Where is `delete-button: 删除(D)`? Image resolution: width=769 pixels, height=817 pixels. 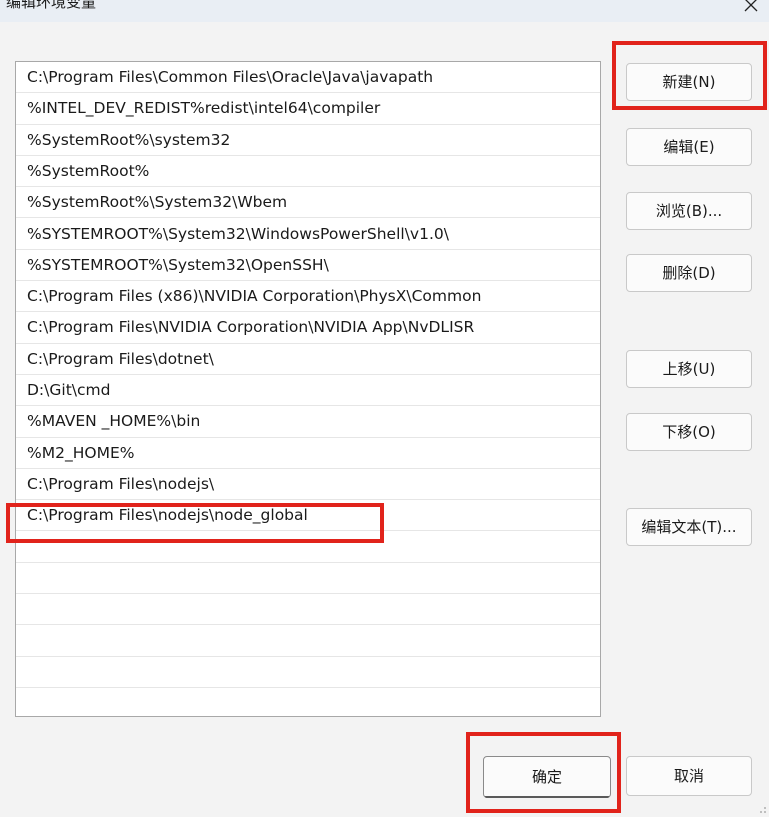
delete-button: 删除(D) is located at coordinates (689, 273).